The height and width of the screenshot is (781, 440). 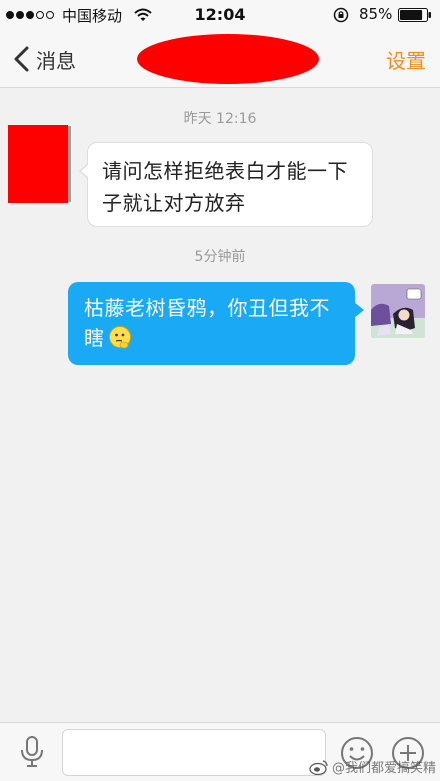 I want to click on back-button: 消息, so click(x=44, y=59).